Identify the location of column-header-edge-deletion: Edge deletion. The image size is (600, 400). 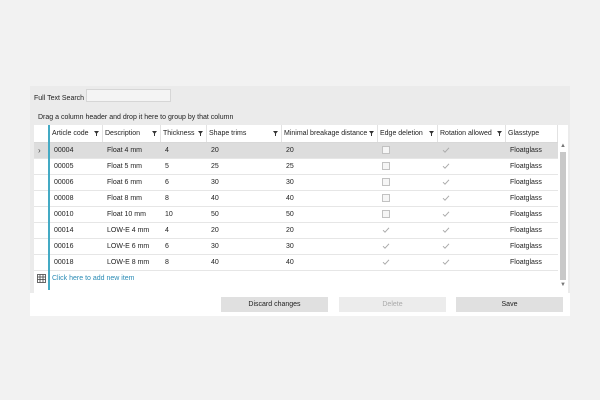
(408, 133).